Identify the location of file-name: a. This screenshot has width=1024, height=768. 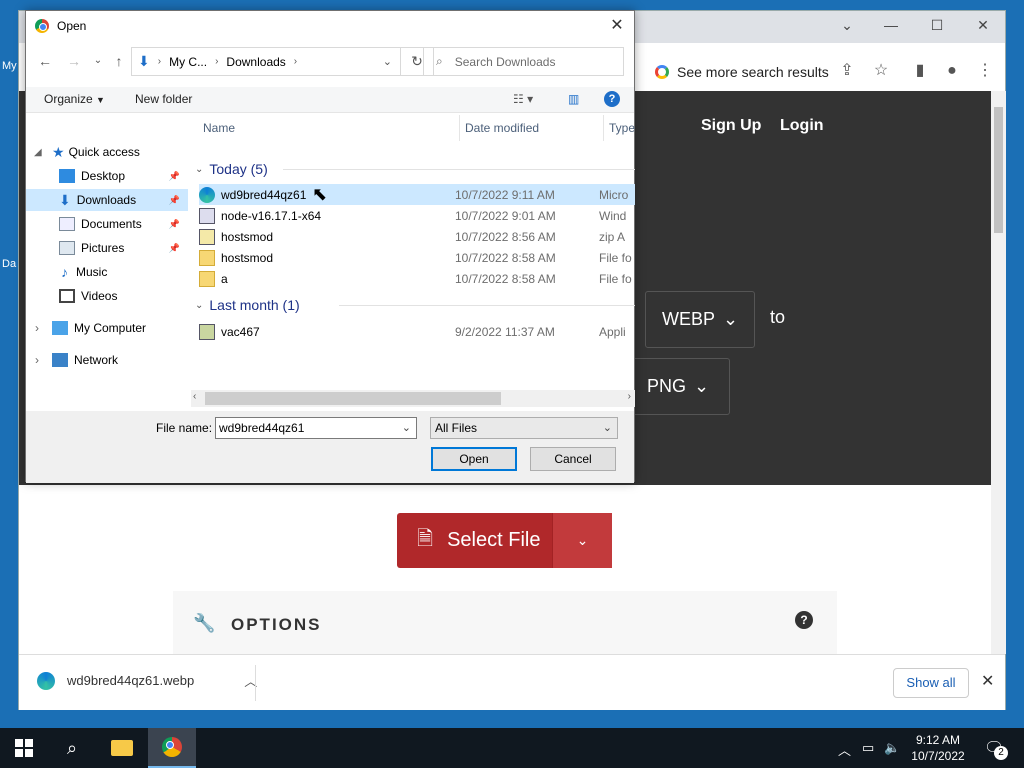
(224, 278).